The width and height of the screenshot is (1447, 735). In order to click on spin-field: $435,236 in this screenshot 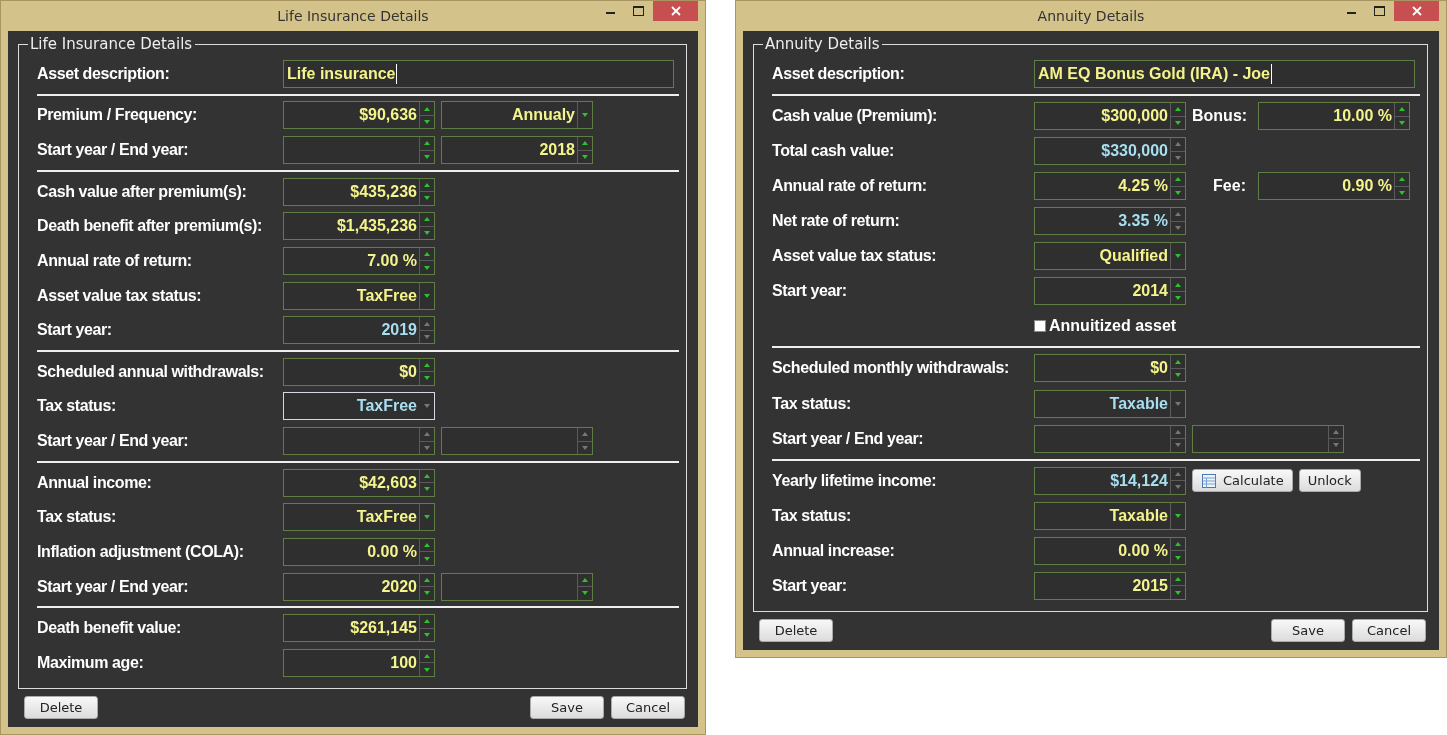, I will do `click(359, 191)`.